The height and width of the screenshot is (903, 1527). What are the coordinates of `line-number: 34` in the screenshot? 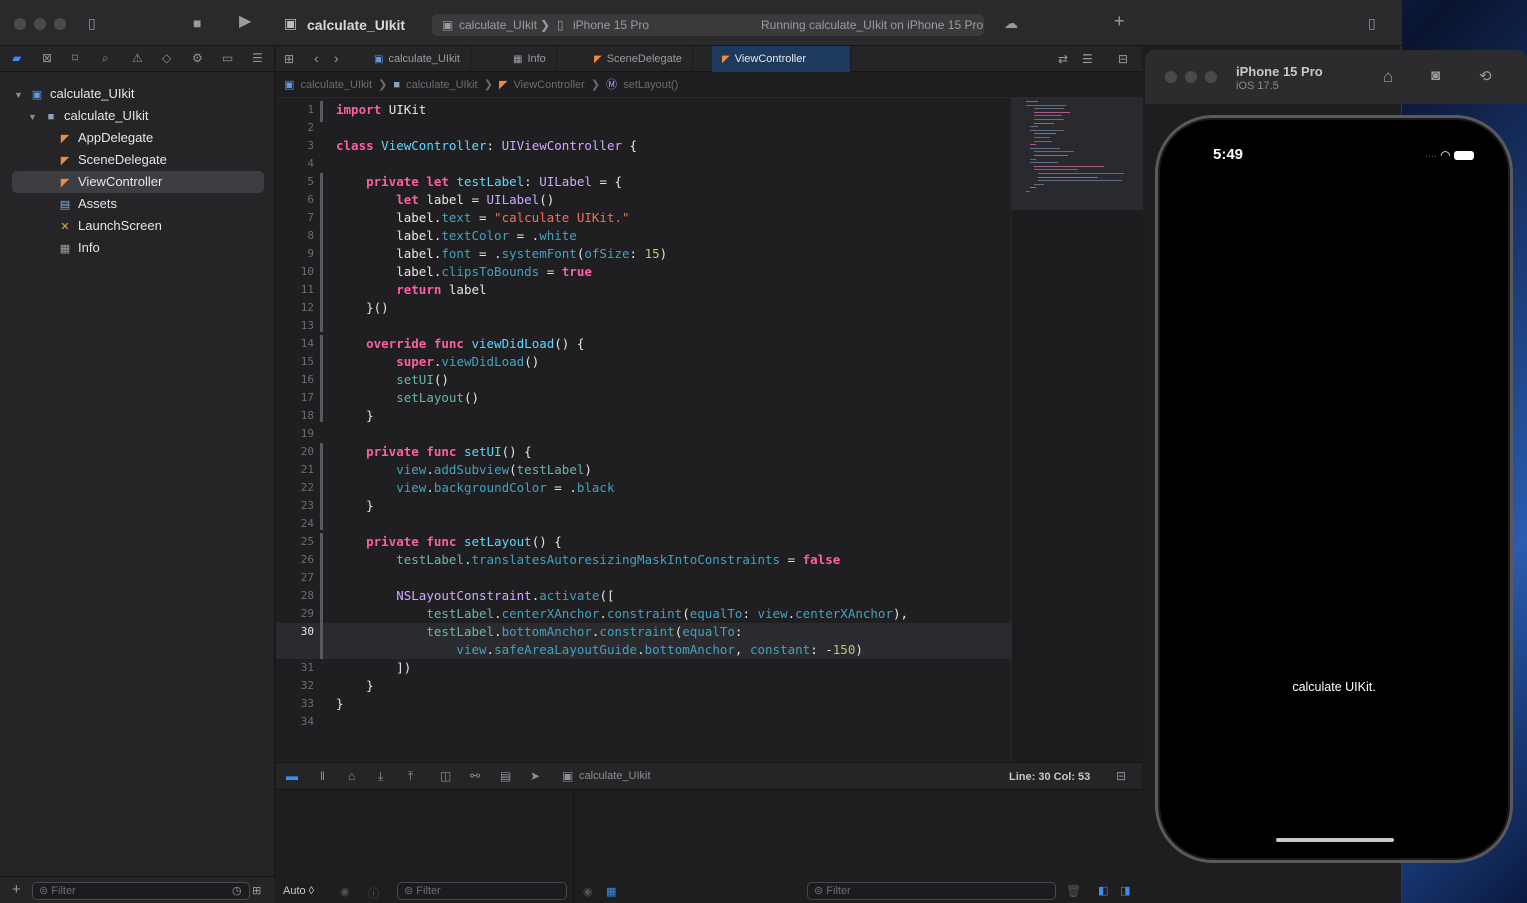 It's located at (295, 722).